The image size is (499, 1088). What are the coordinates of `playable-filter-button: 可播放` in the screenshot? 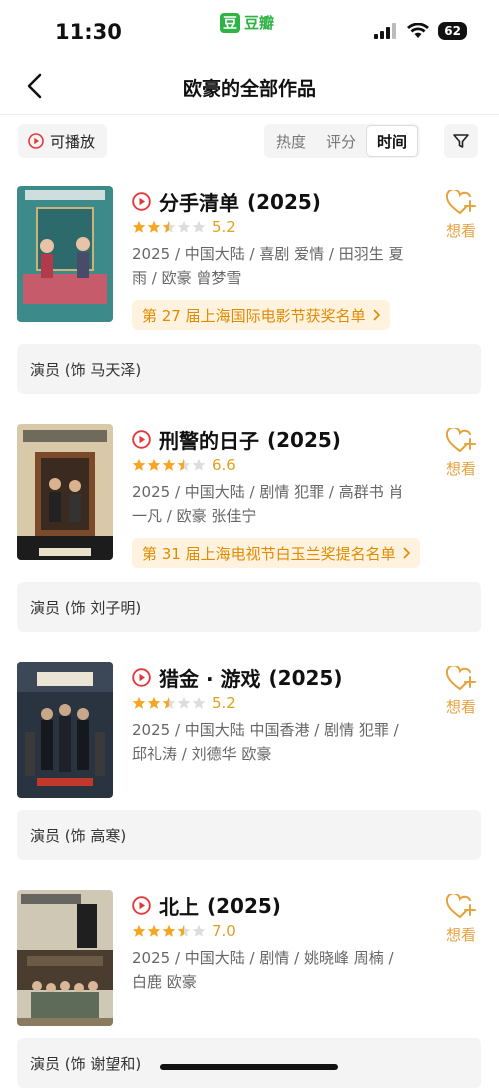 It's located at (63, 141).